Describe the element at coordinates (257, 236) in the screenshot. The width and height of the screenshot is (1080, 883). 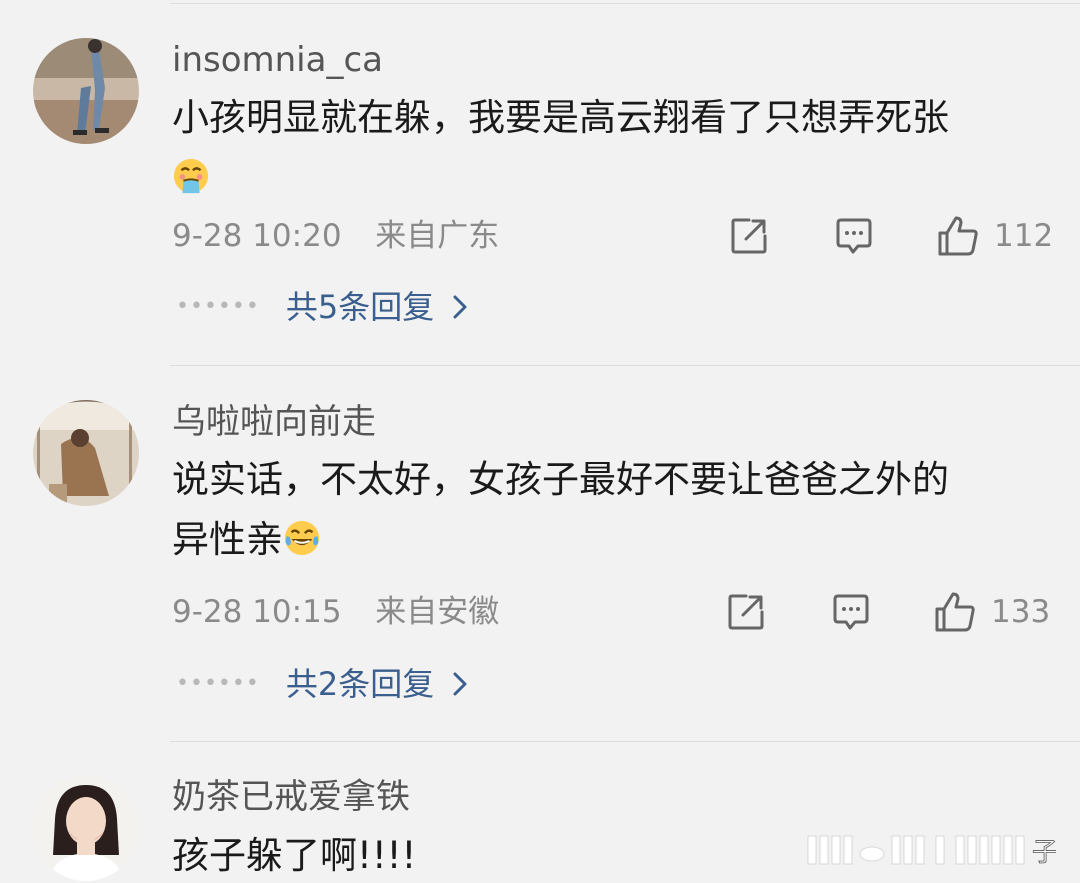
I see `comment-time: 9-28 10:20` at that location.